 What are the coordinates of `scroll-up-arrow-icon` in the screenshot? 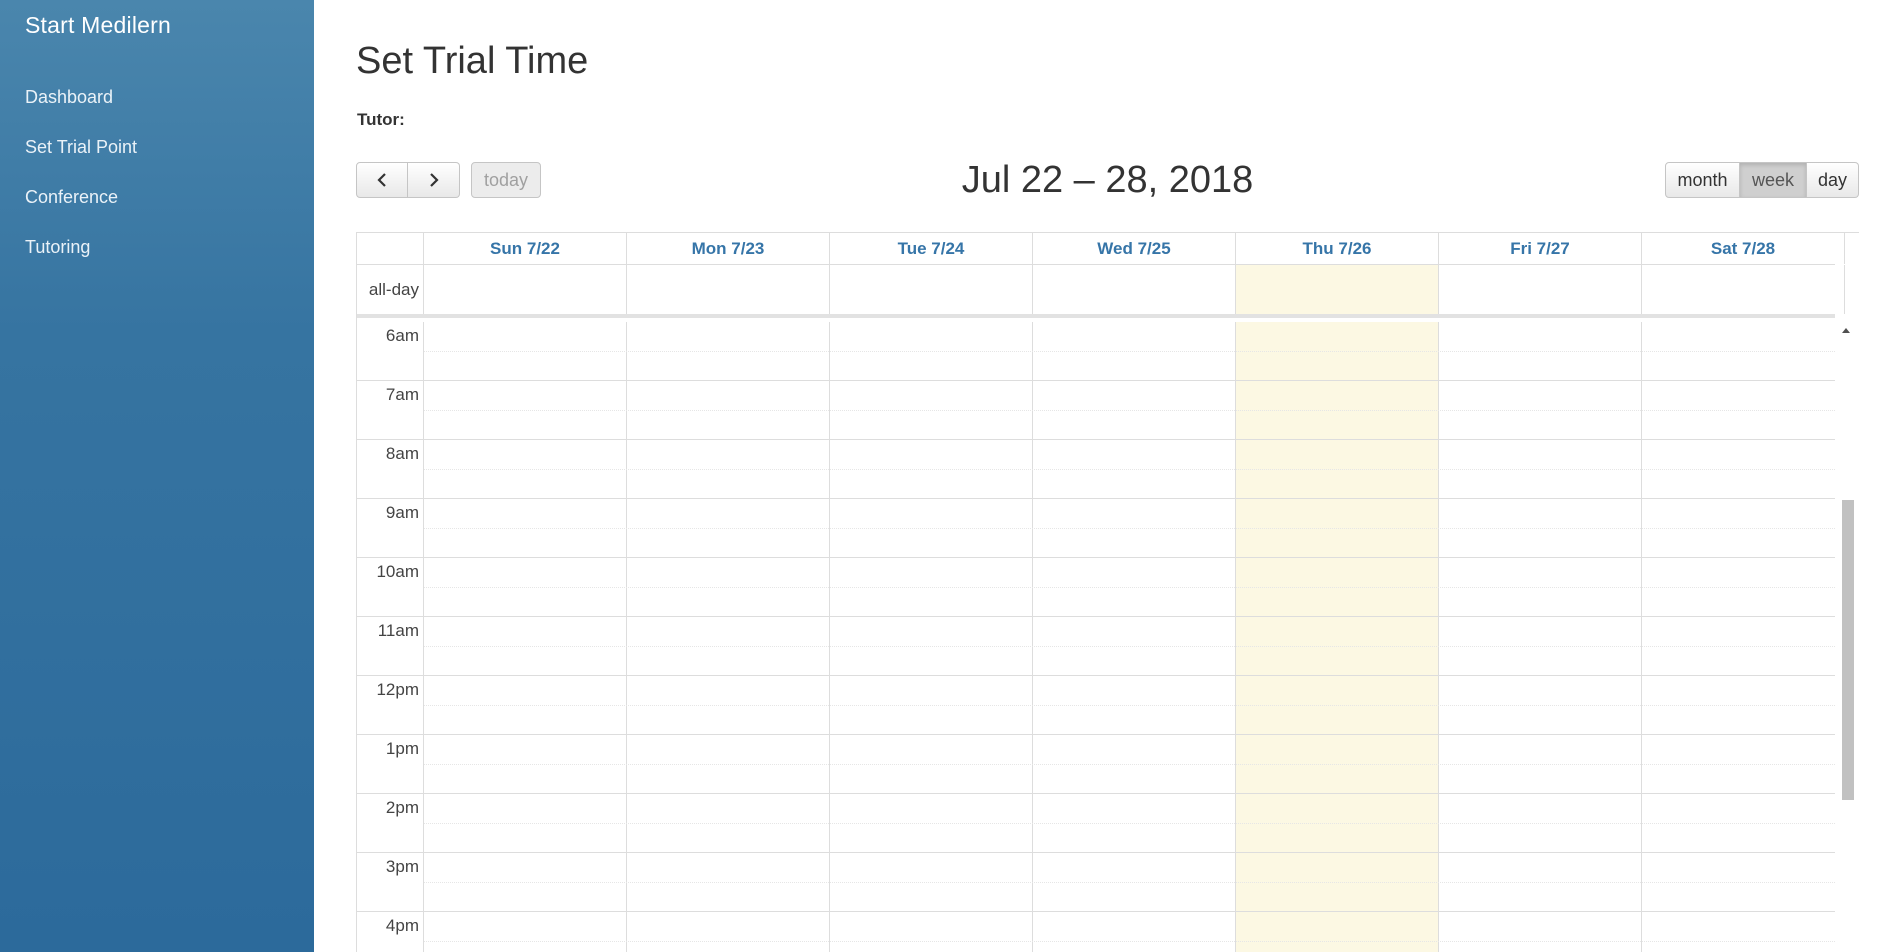 It's located at (1846, 330).